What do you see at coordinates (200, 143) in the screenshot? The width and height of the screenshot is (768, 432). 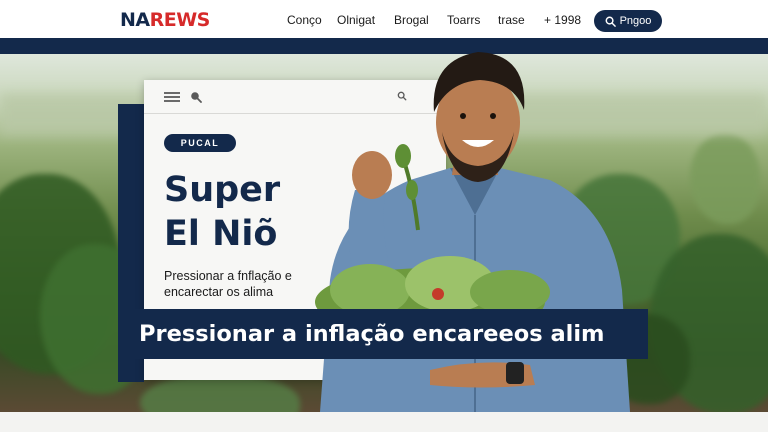 I see `category-badge: PUCAL` at bounding box center [200, 143].